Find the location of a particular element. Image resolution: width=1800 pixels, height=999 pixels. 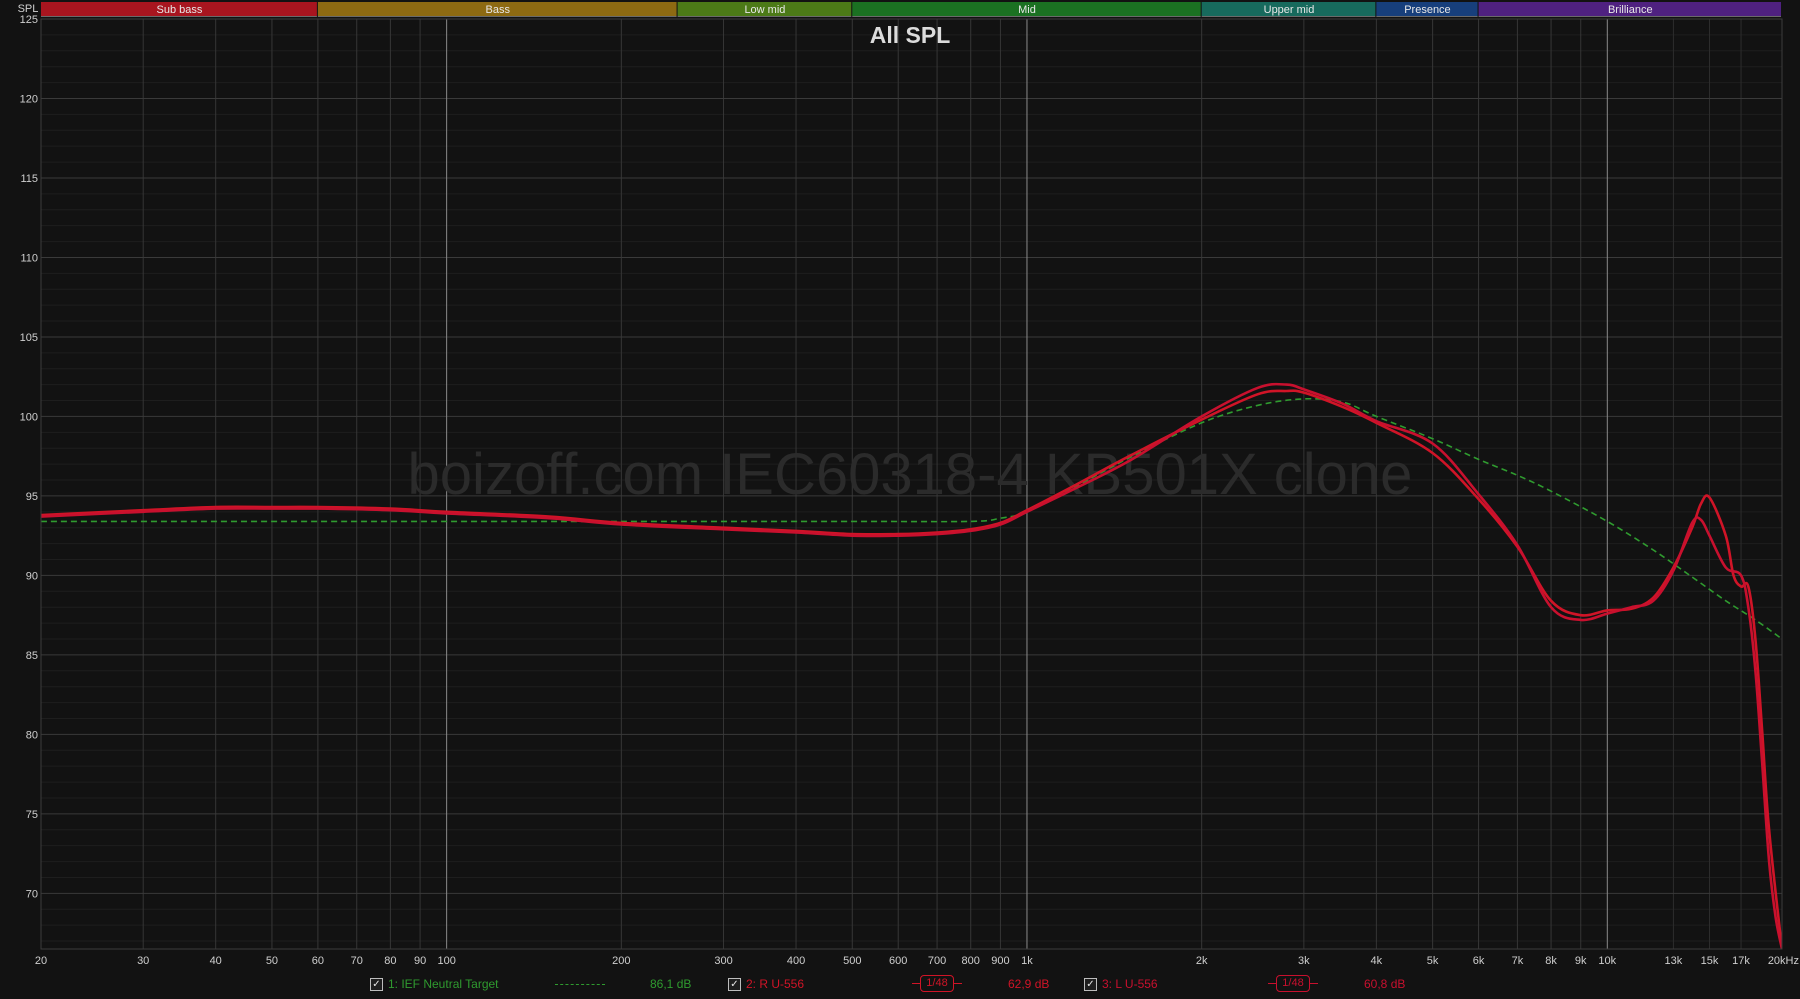

legend-level: 62,9 dB is located at coordinates (1029, 984).